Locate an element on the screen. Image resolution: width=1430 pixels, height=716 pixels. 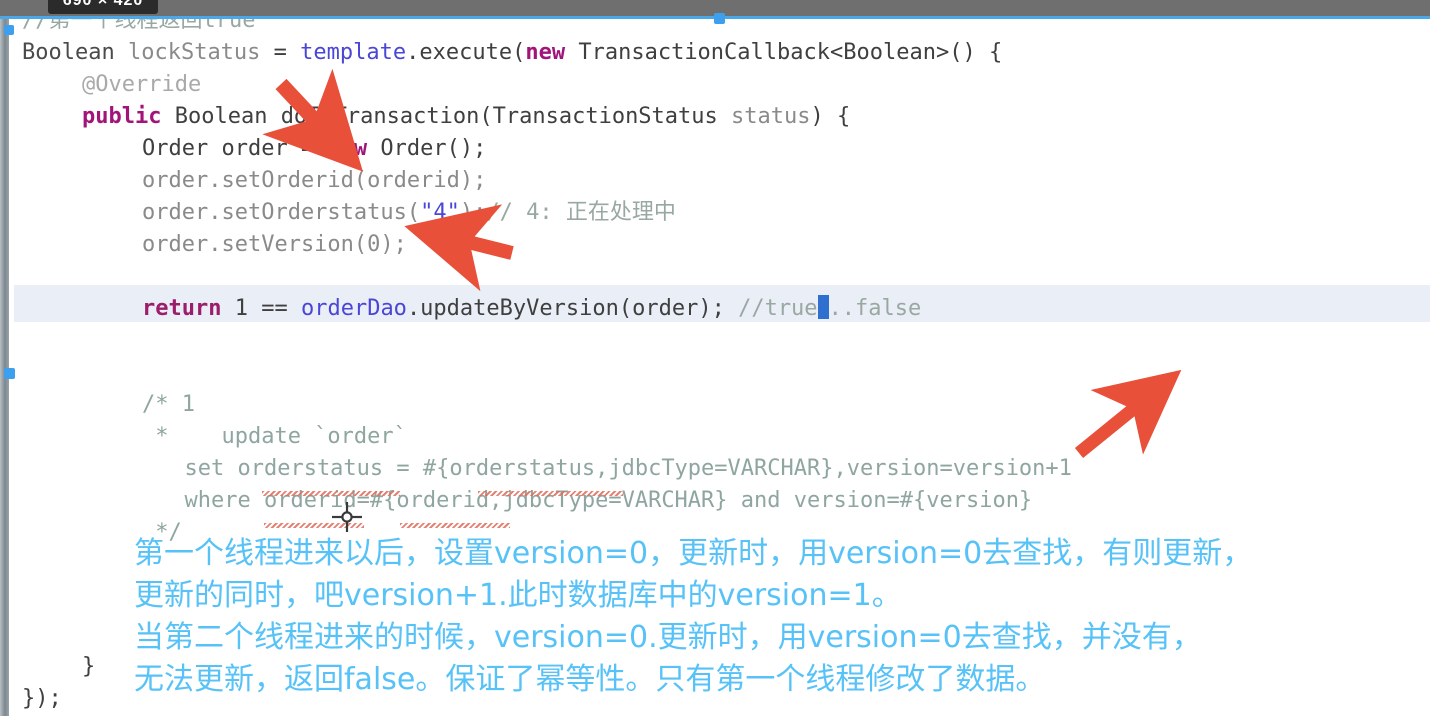
capture-size-badge: 690 × 420 is located at coordinates (103, 7).